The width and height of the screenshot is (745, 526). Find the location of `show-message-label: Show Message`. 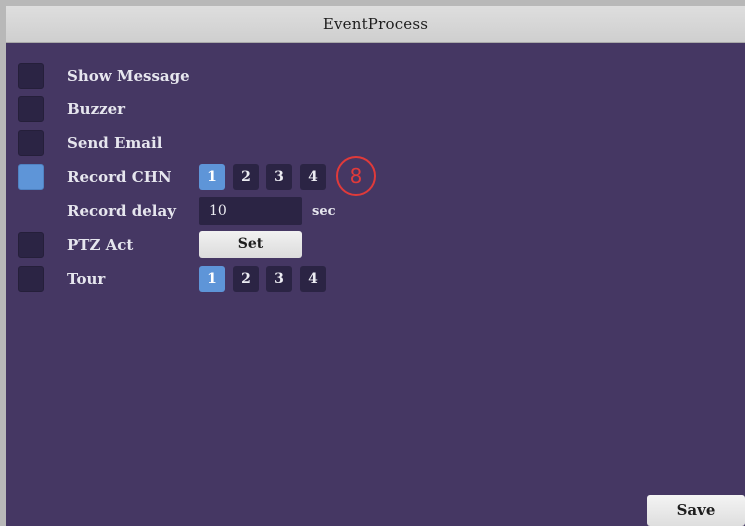

show-message-label: Show Message is located at coordinates (128, 76).